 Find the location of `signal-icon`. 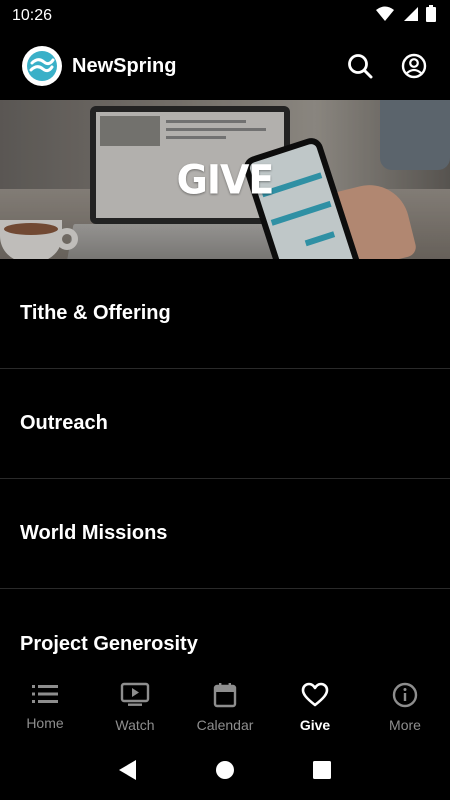

signal-icon is located at coordinates (410, 16).